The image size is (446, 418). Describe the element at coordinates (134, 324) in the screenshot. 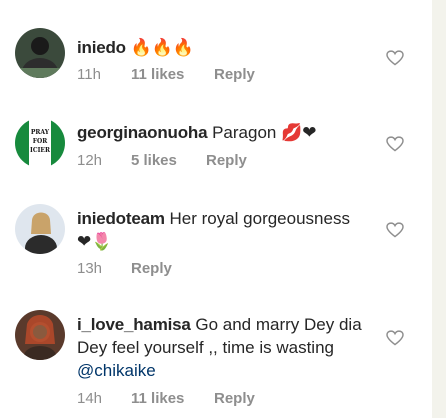

I see `username: i_love_hamisa` at that location.